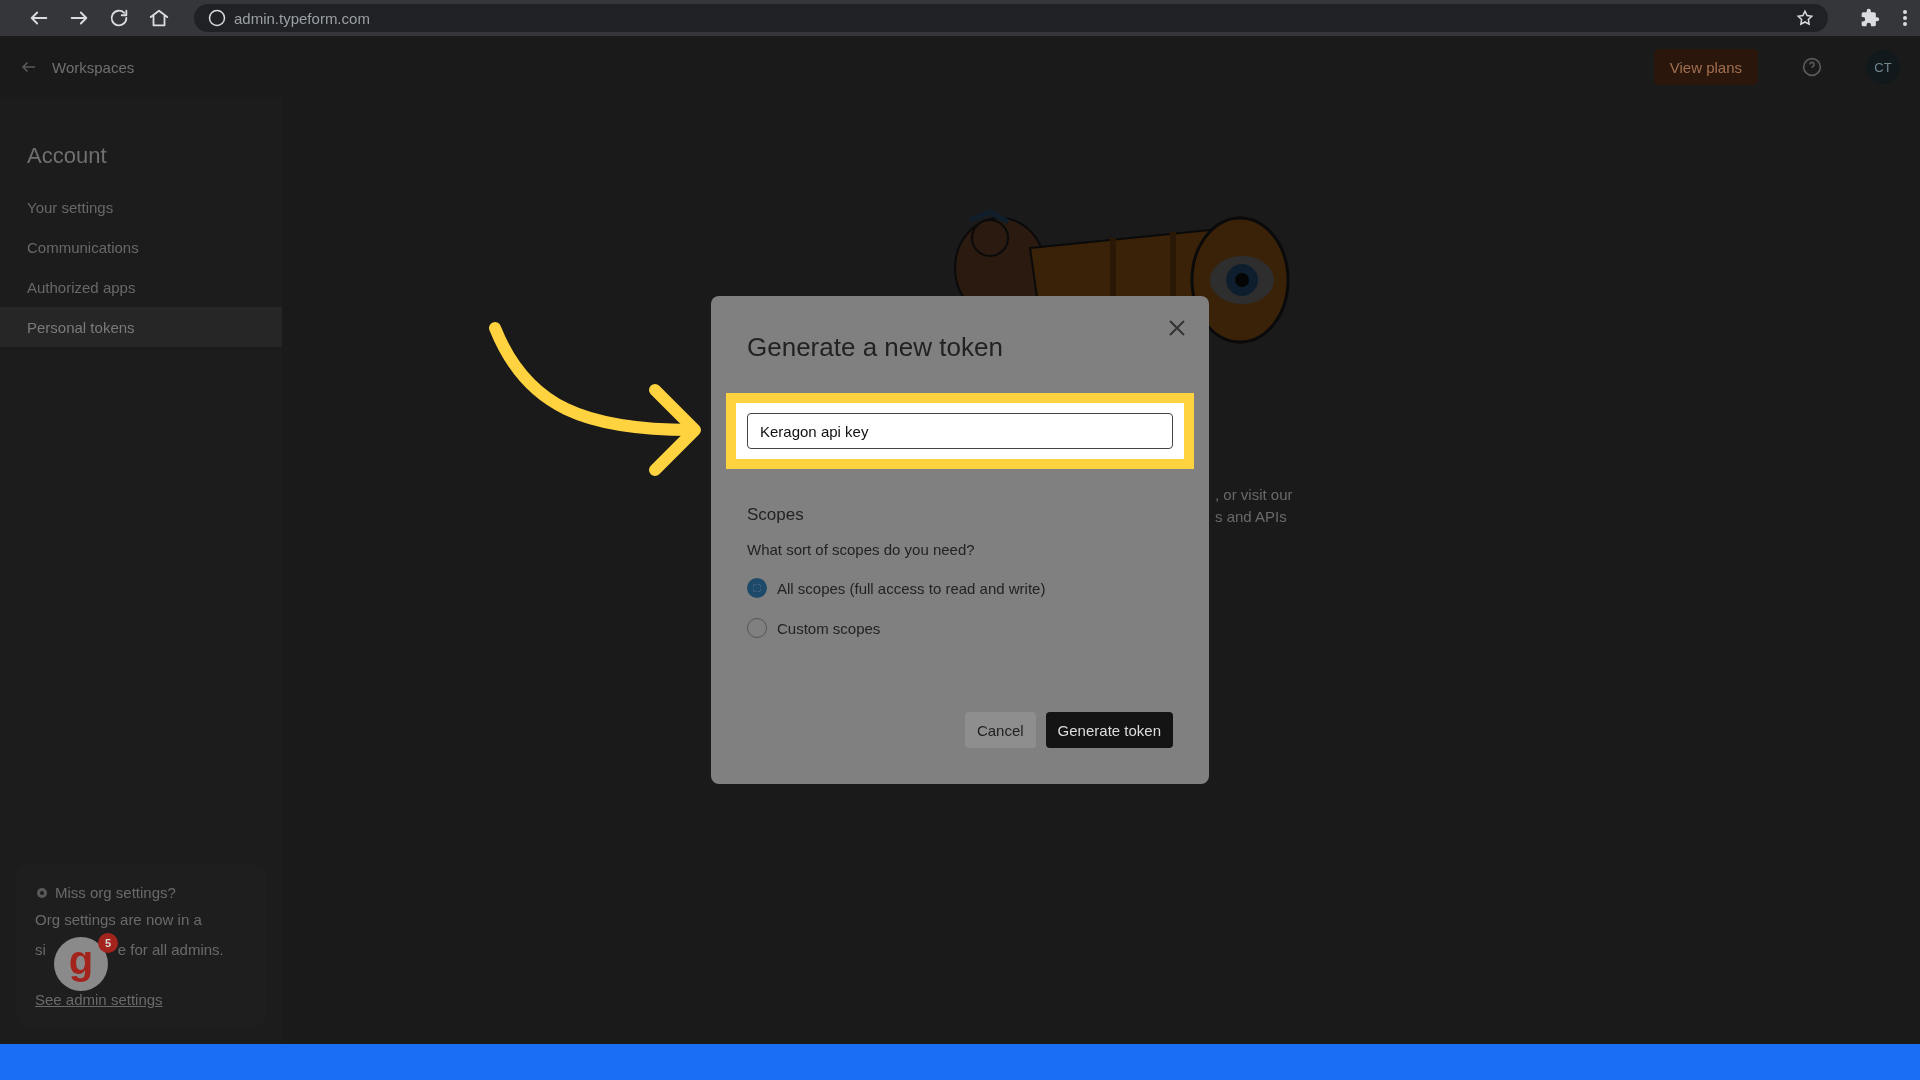 The image size is (1920, 1080). What do you see at coordinates (115, 892) in the screenshot?
I see `card-title: Miss org settings?` at bounding box center [115, 892].